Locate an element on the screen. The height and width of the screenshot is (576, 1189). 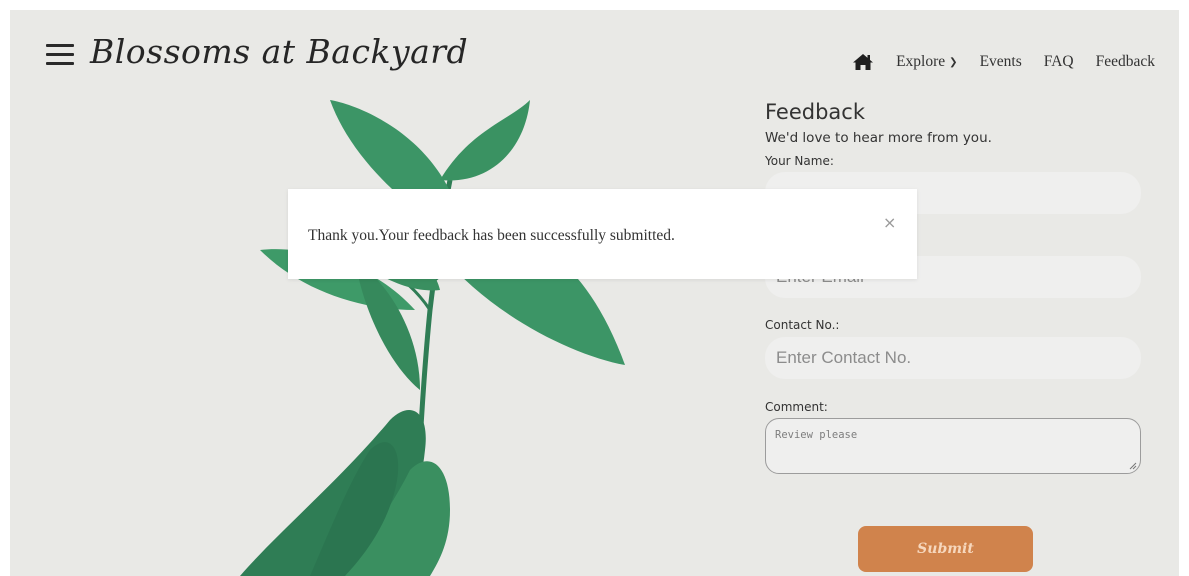
nav-feedback: Feedback is located at coordinates (1125, 62).